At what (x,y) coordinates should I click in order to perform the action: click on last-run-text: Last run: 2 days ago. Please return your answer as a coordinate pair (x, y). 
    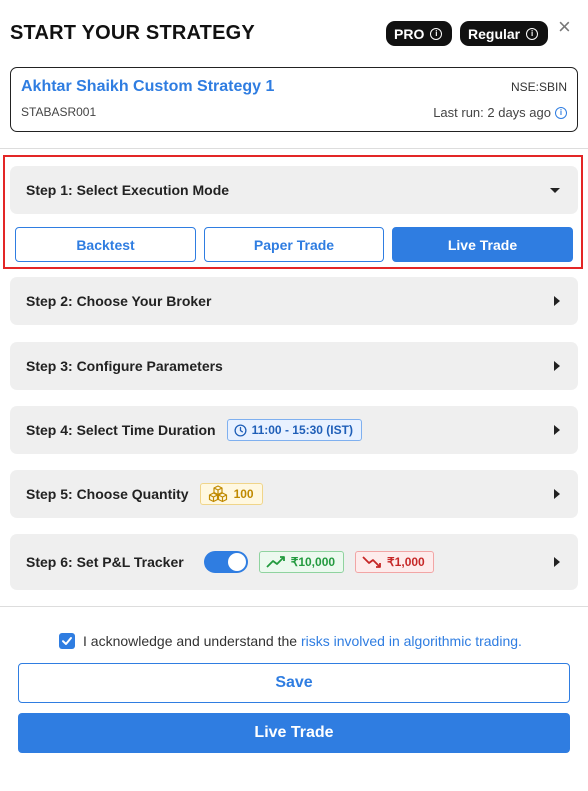
    Looking at the image, I should click on (492, 112).